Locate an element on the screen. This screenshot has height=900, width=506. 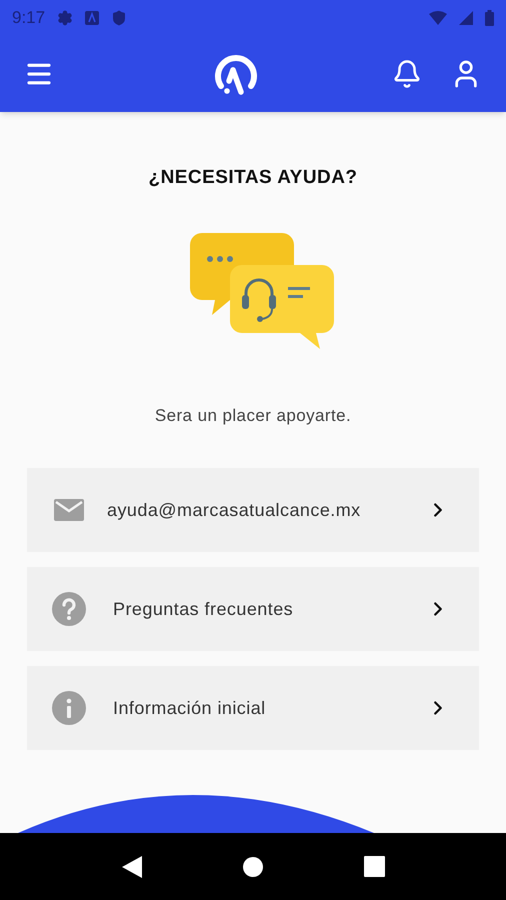
recents-button is located at coordinates (374, 866).